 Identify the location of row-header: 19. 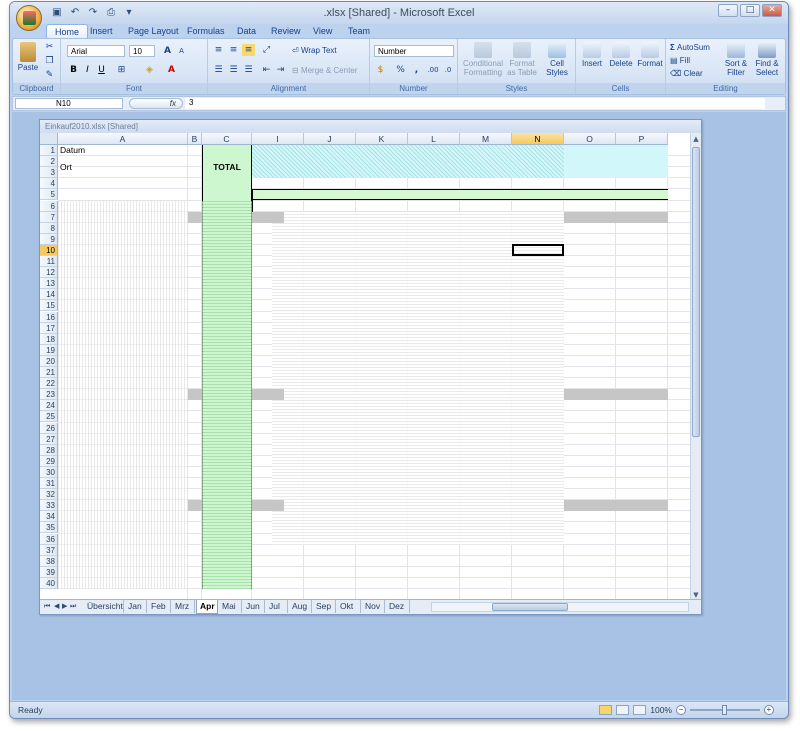
(49, 350).